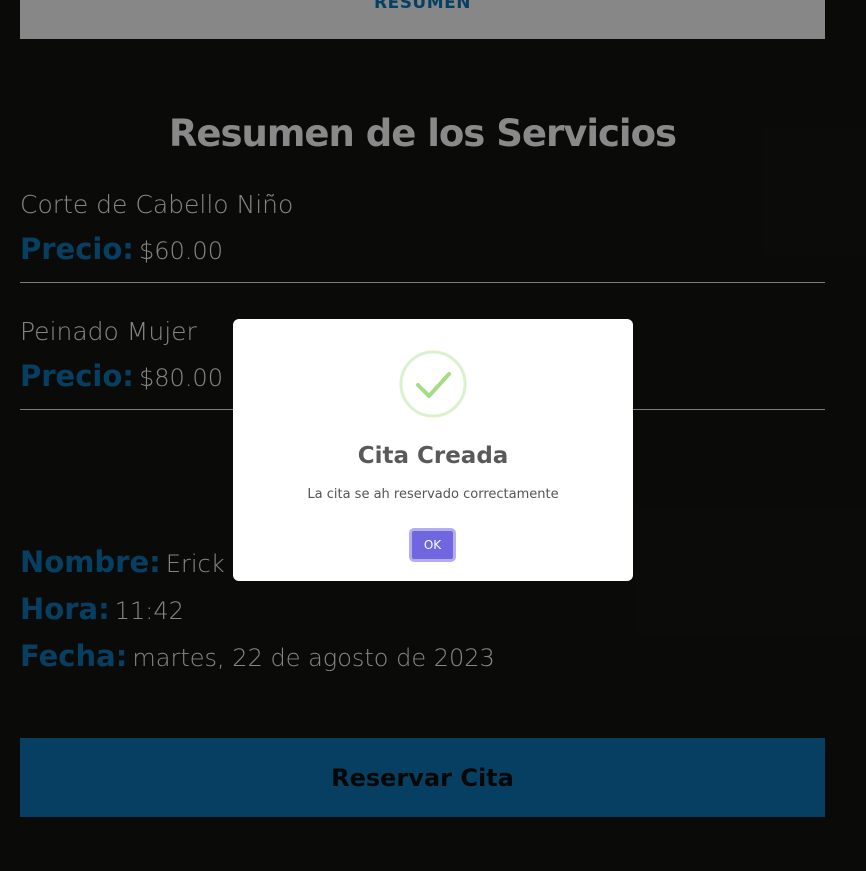 The image size is (866, 871). I want to click on success-check-icon, so click(433, 384).